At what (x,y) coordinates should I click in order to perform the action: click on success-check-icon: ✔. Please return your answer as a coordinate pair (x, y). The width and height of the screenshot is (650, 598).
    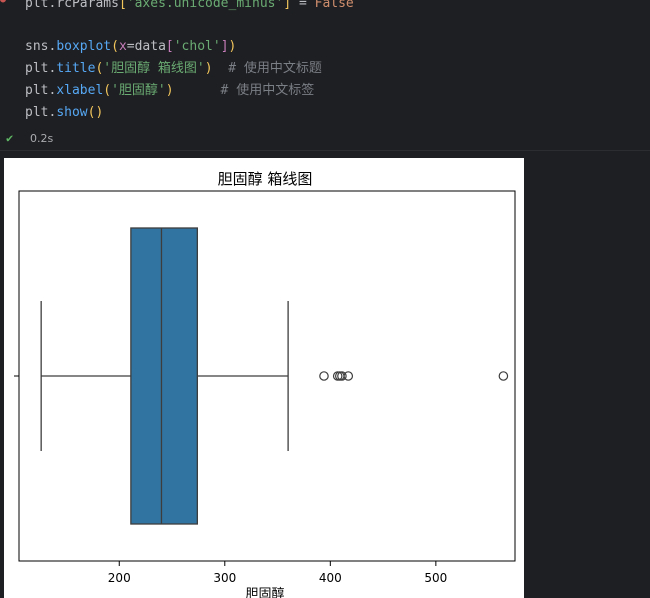
    Looking at the image, I should click on (10, 138).